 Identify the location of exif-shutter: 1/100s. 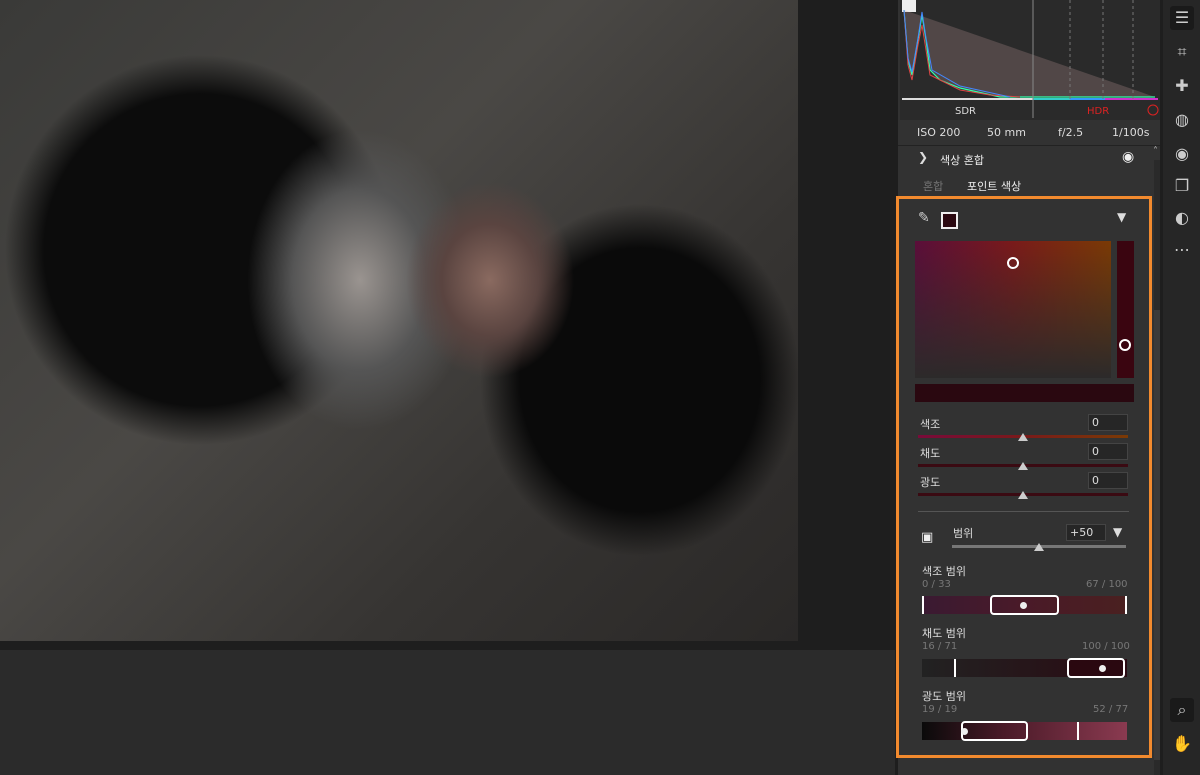
(1131, 132).